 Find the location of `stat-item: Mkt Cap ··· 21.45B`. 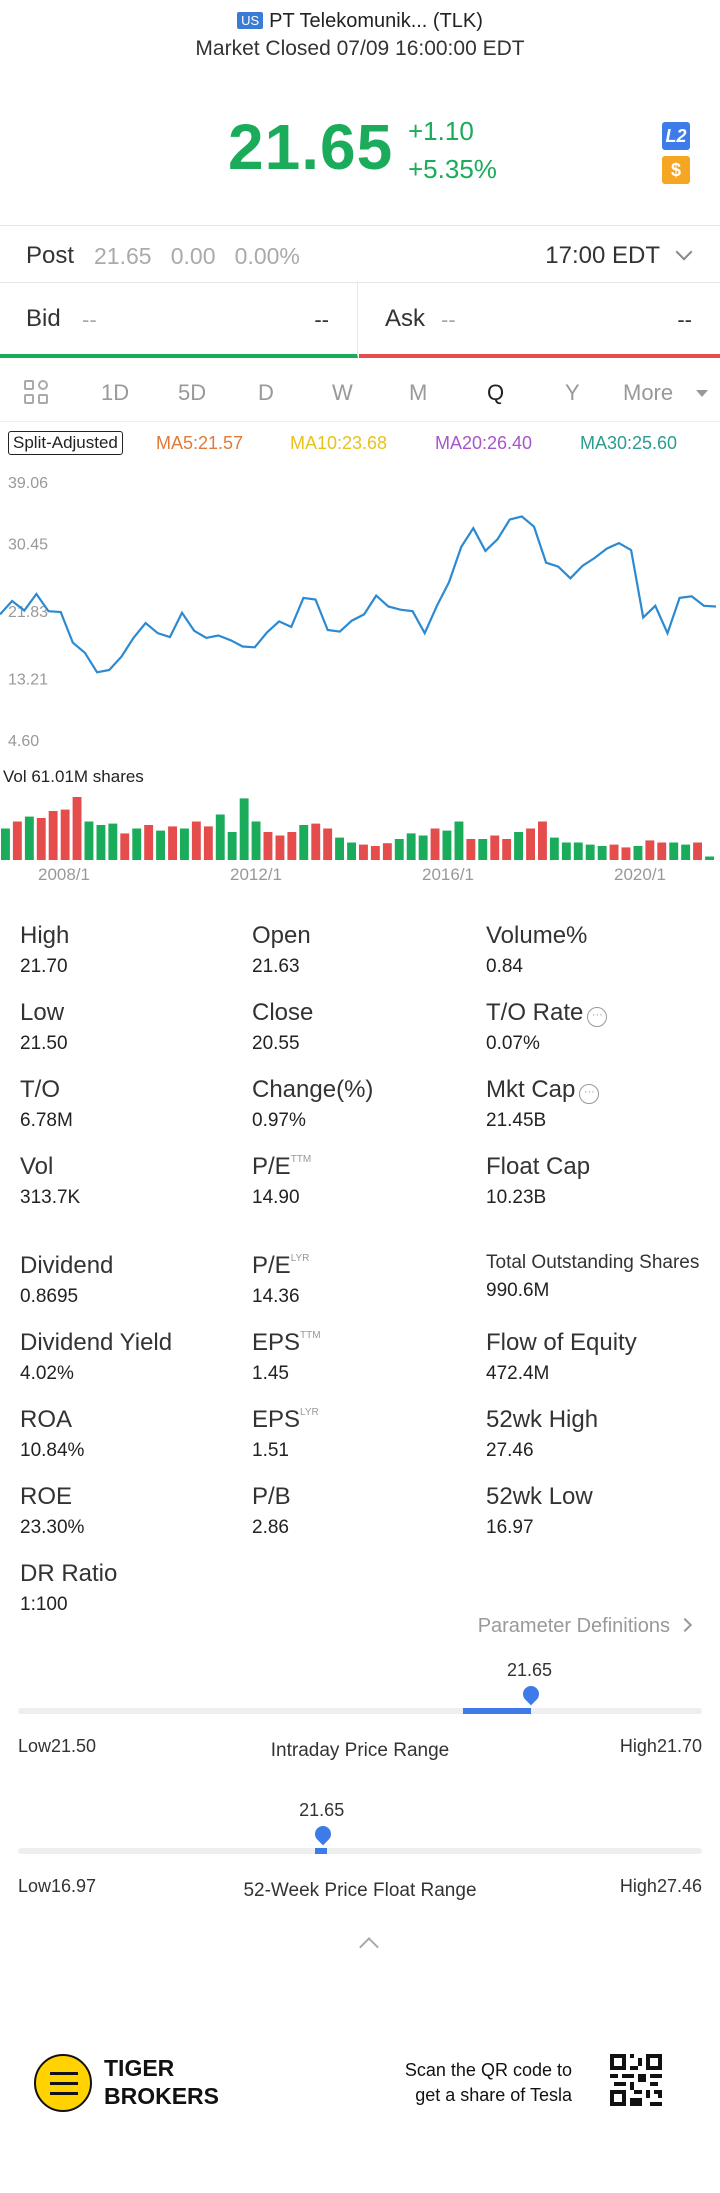

stat-item: Mkt Cap ··· 21.45B is located at coordinates (543, 1104).